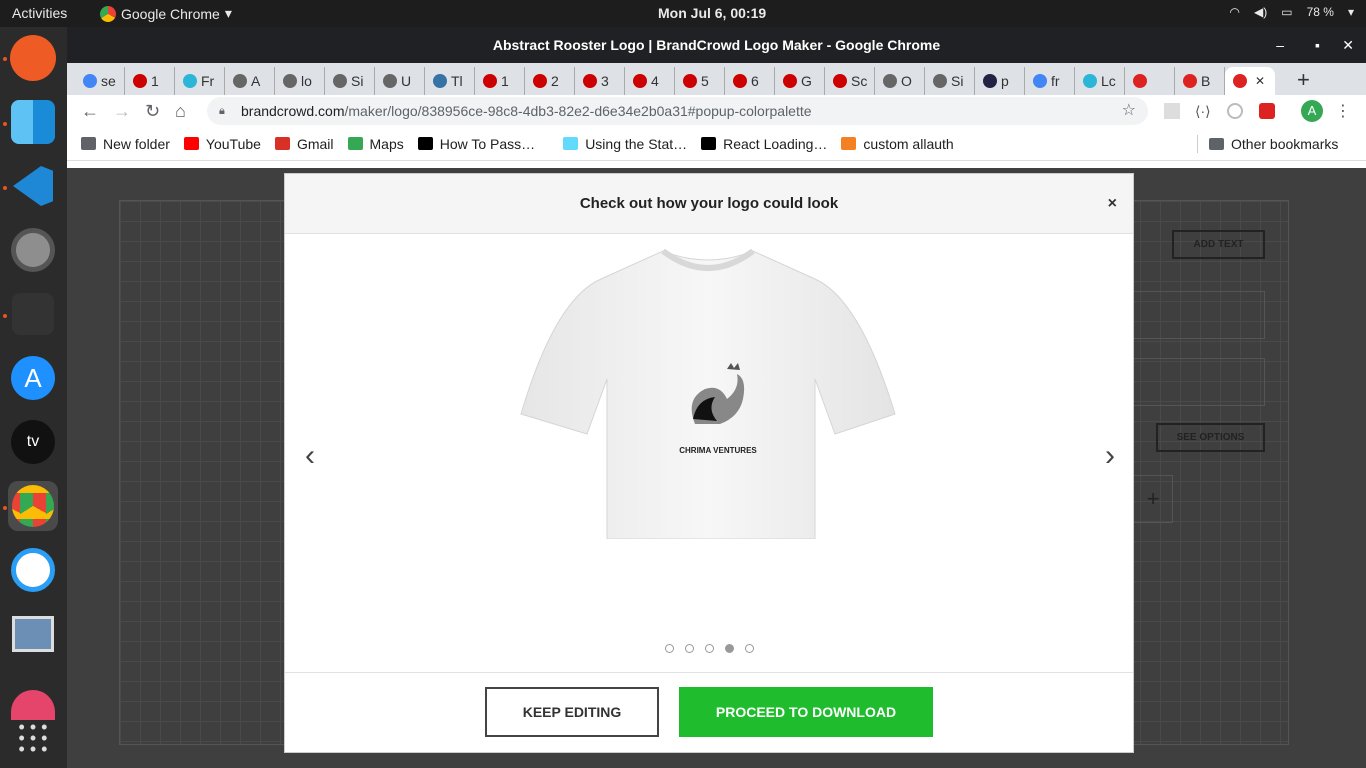 This screenshot has height=768, width=1366. Describe the element at coordinates (100, 81) in the screenshot. I see `browser-tab: se` at that location.